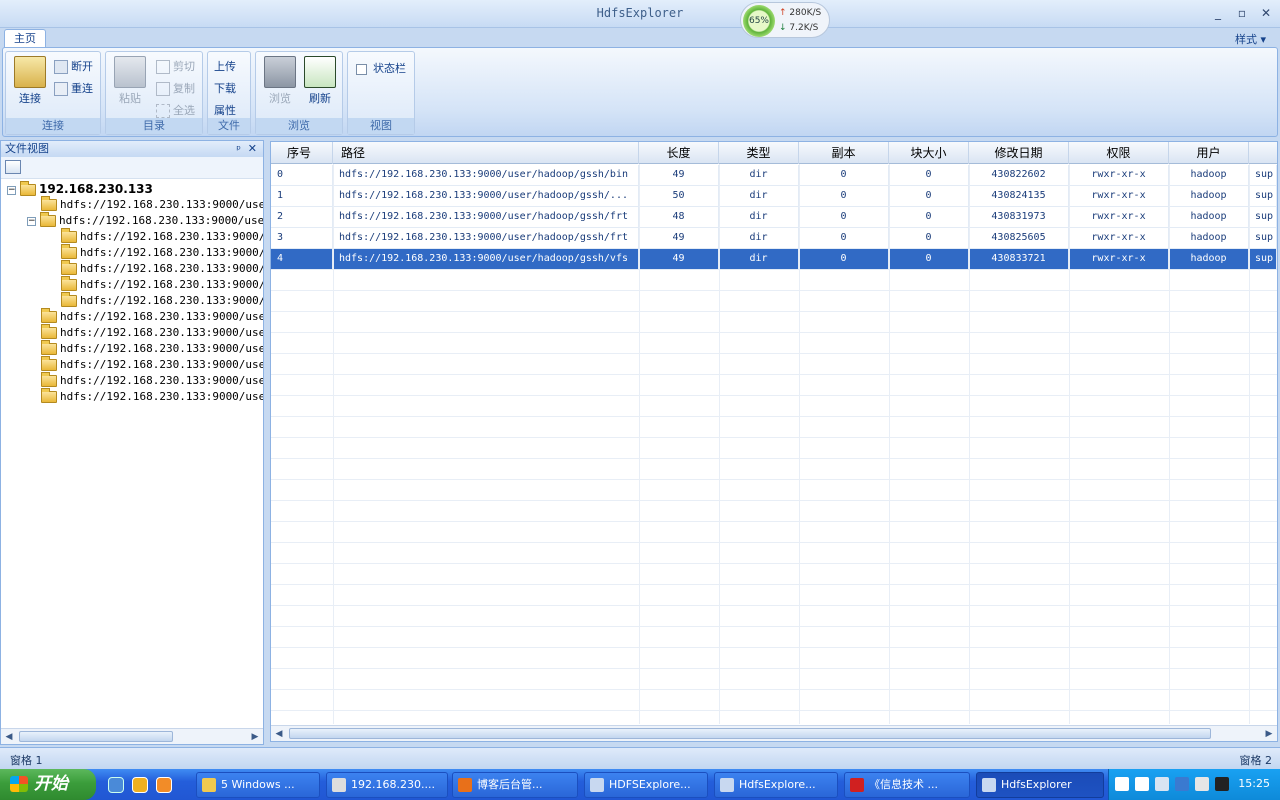 The image size is (1280, 800). I want to click on col-type: 类型, so click(759, 153).